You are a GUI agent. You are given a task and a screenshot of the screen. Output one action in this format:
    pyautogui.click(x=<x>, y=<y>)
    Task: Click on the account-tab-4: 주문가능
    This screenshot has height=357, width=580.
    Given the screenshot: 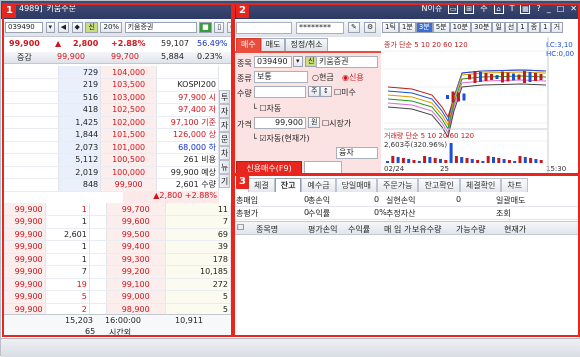 What is the action you would take?
    pyautogui.click(x=398, y=185)
    